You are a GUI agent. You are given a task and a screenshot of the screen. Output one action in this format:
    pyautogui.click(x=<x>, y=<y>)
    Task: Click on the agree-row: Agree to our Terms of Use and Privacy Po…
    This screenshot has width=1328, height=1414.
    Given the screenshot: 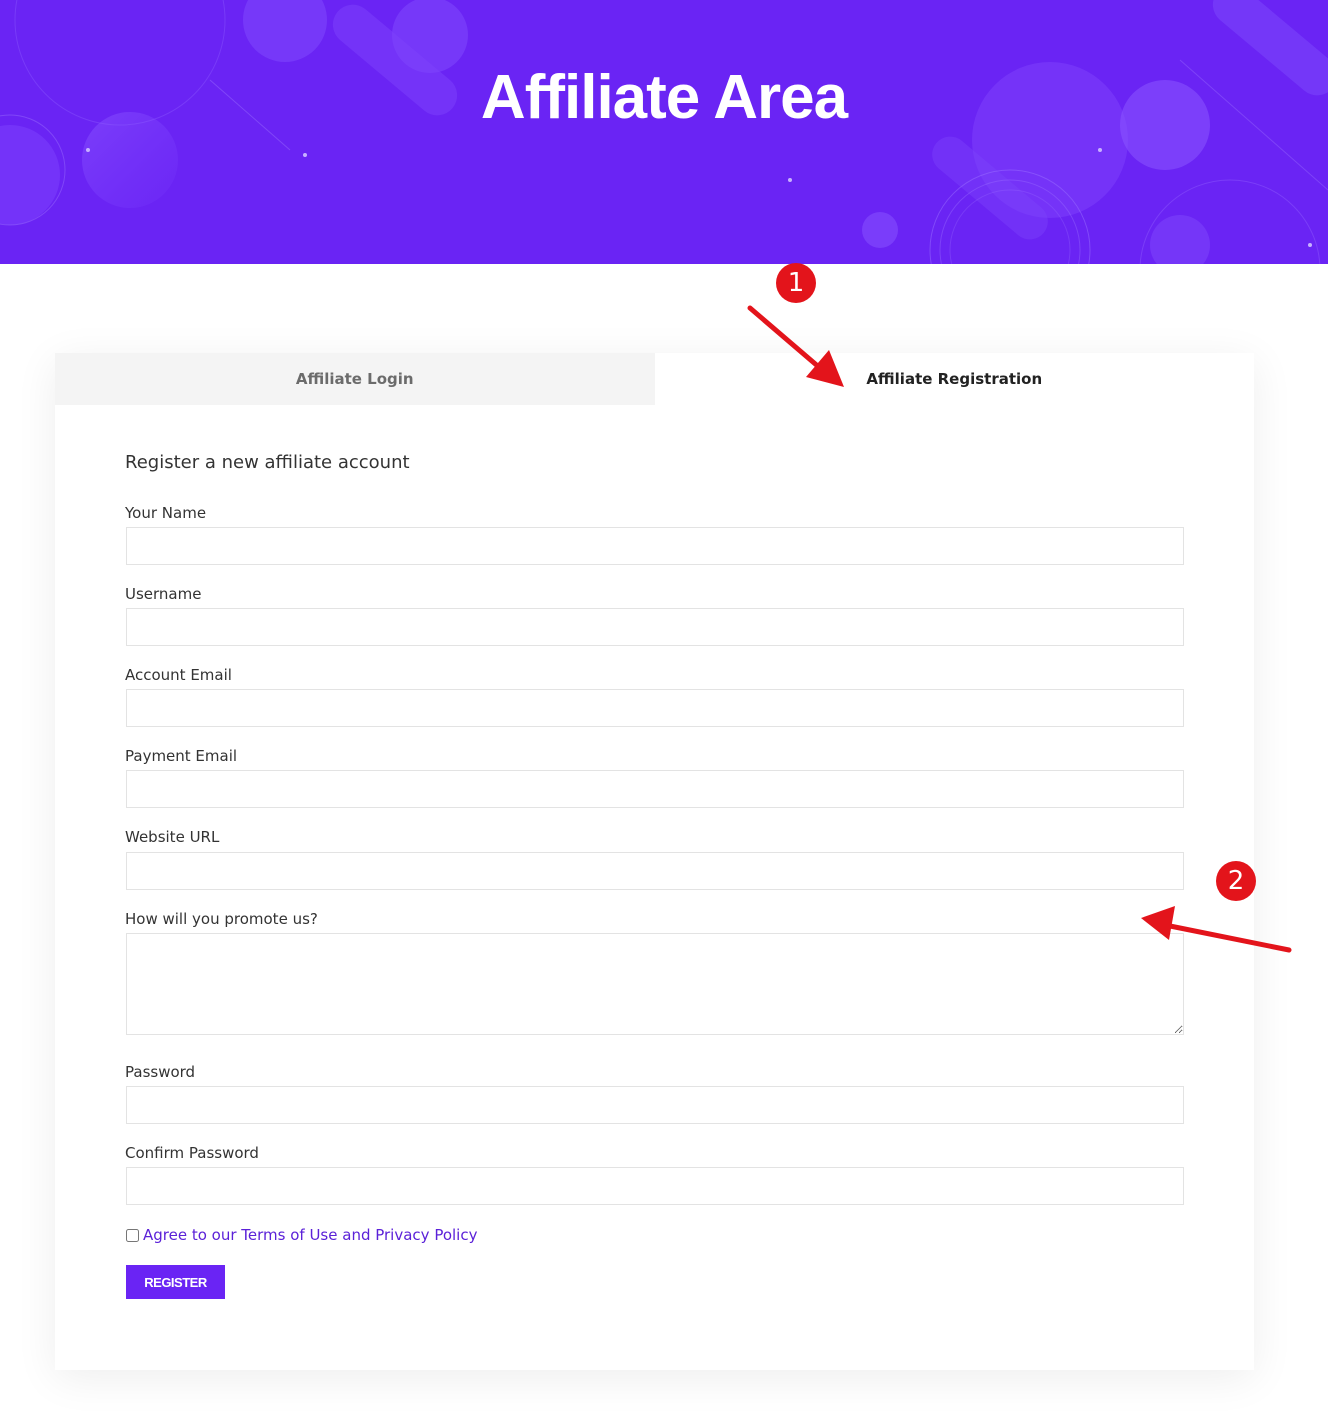 What is the action you would take?
    pyautogui.click(x=301, y=1235)
    